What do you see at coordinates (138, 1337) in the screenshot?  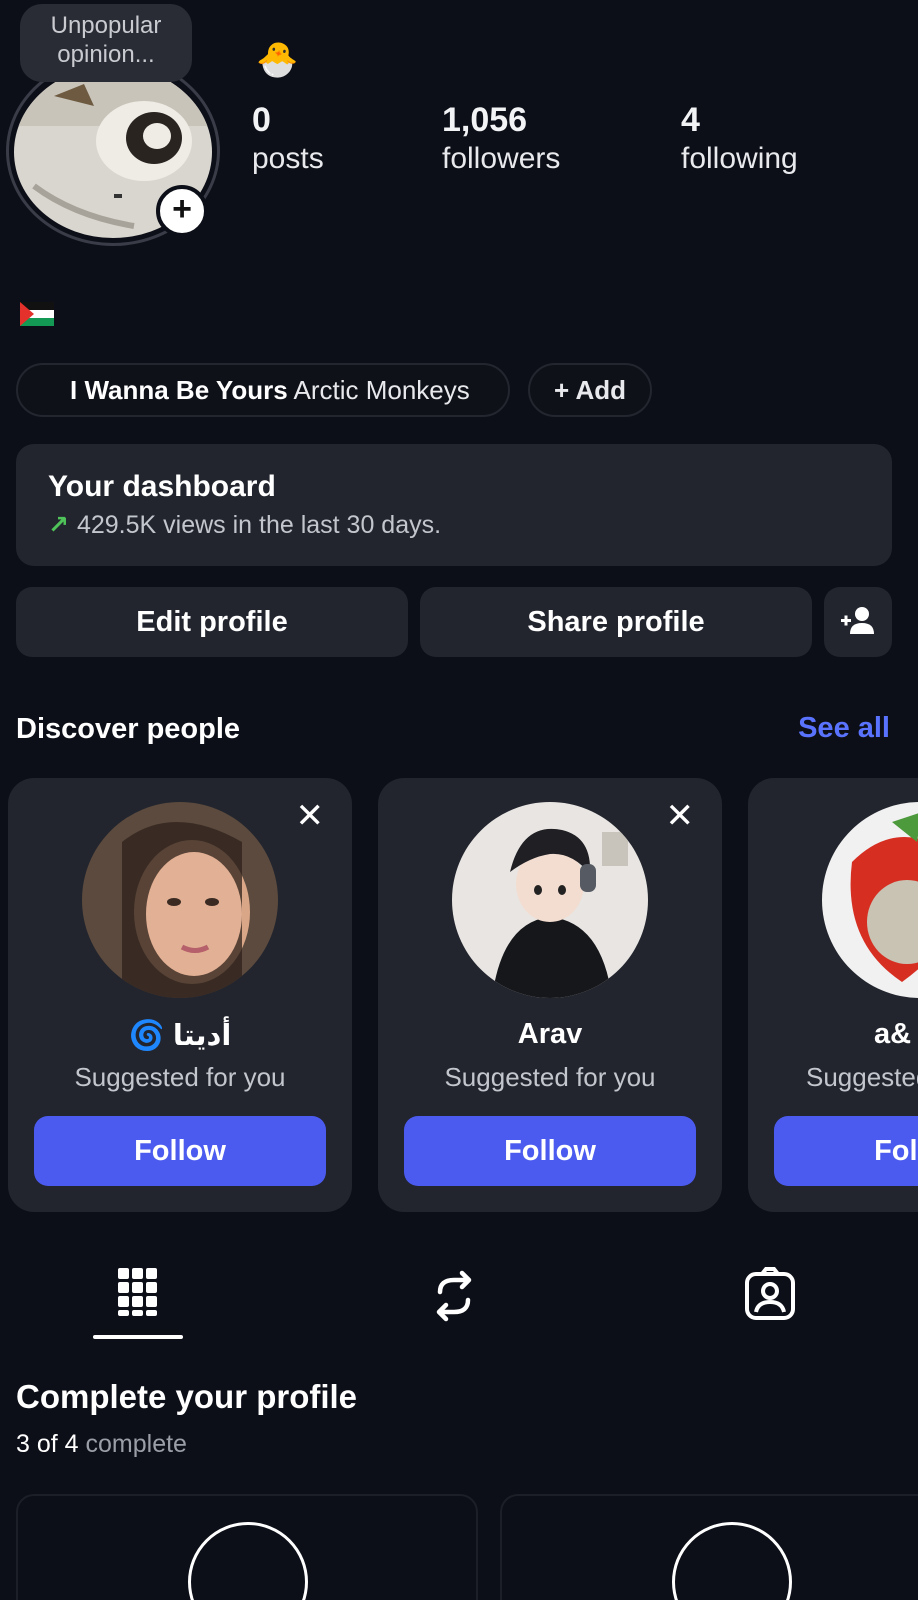 I see `active-tab-indicator` at bounding box center [138, 1337].